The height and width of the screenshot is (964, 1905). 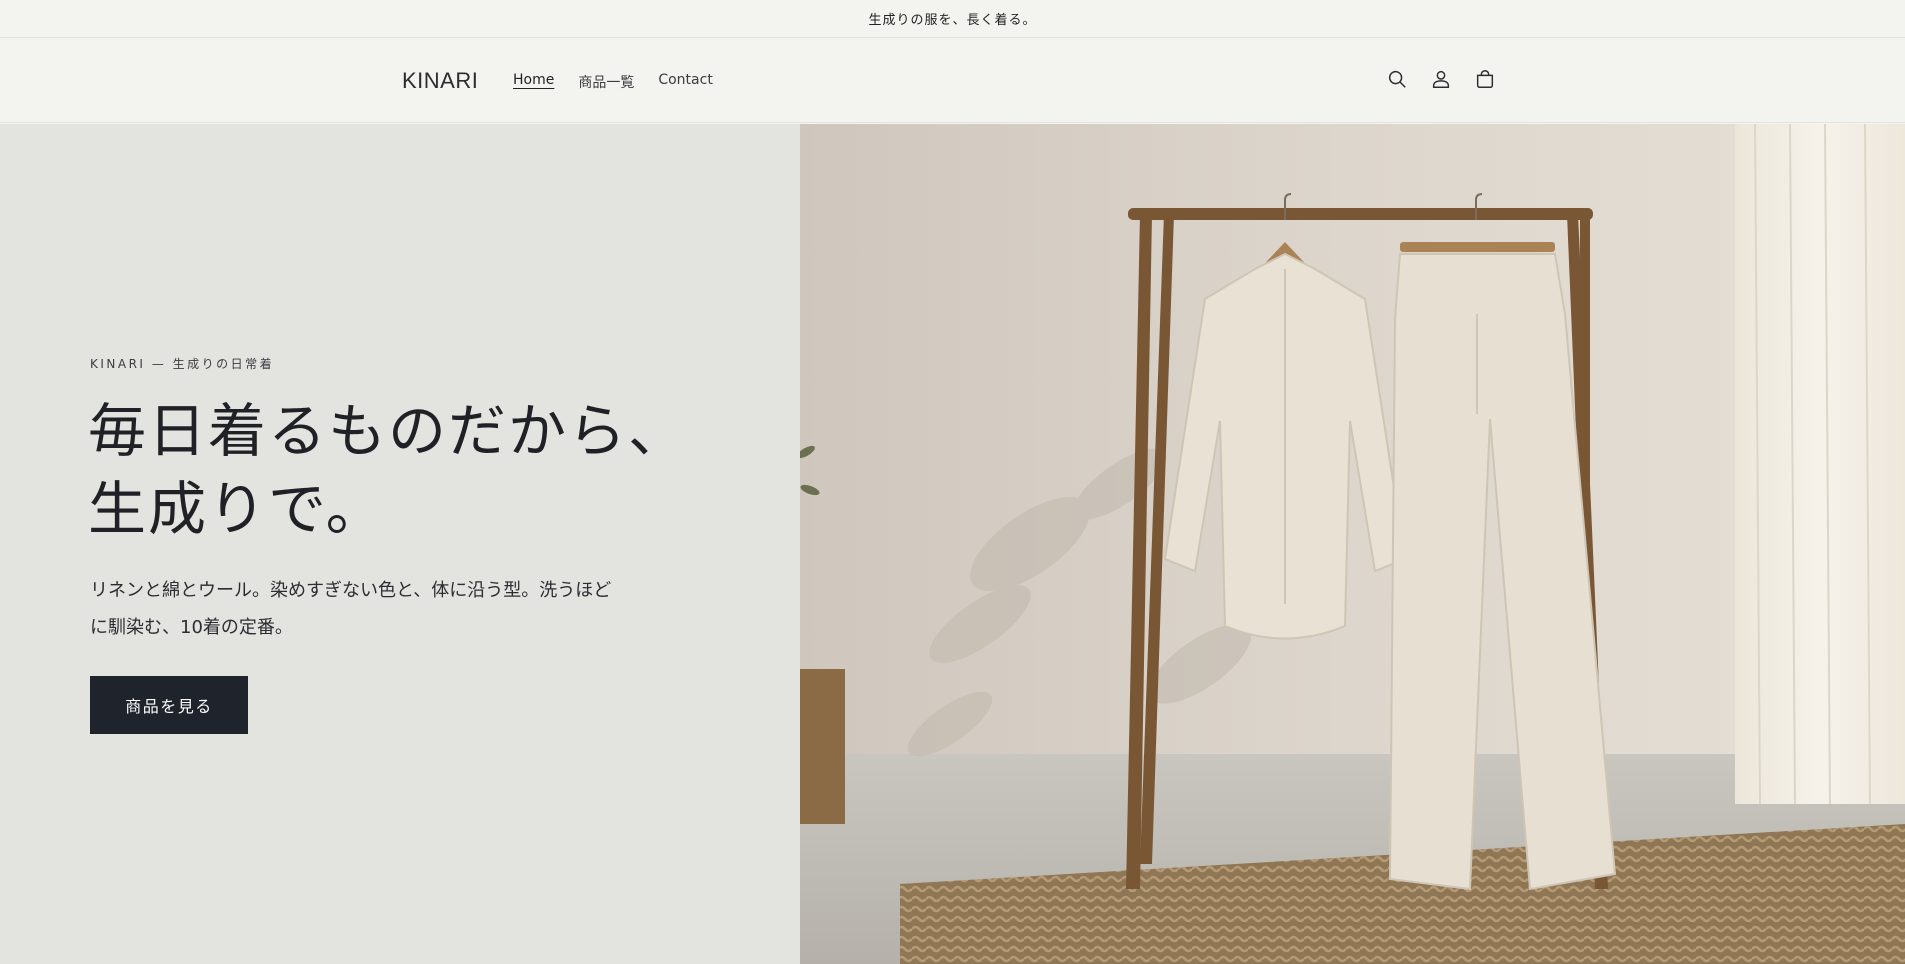 I want to click on cart-button, so click(x=1485, y=79).